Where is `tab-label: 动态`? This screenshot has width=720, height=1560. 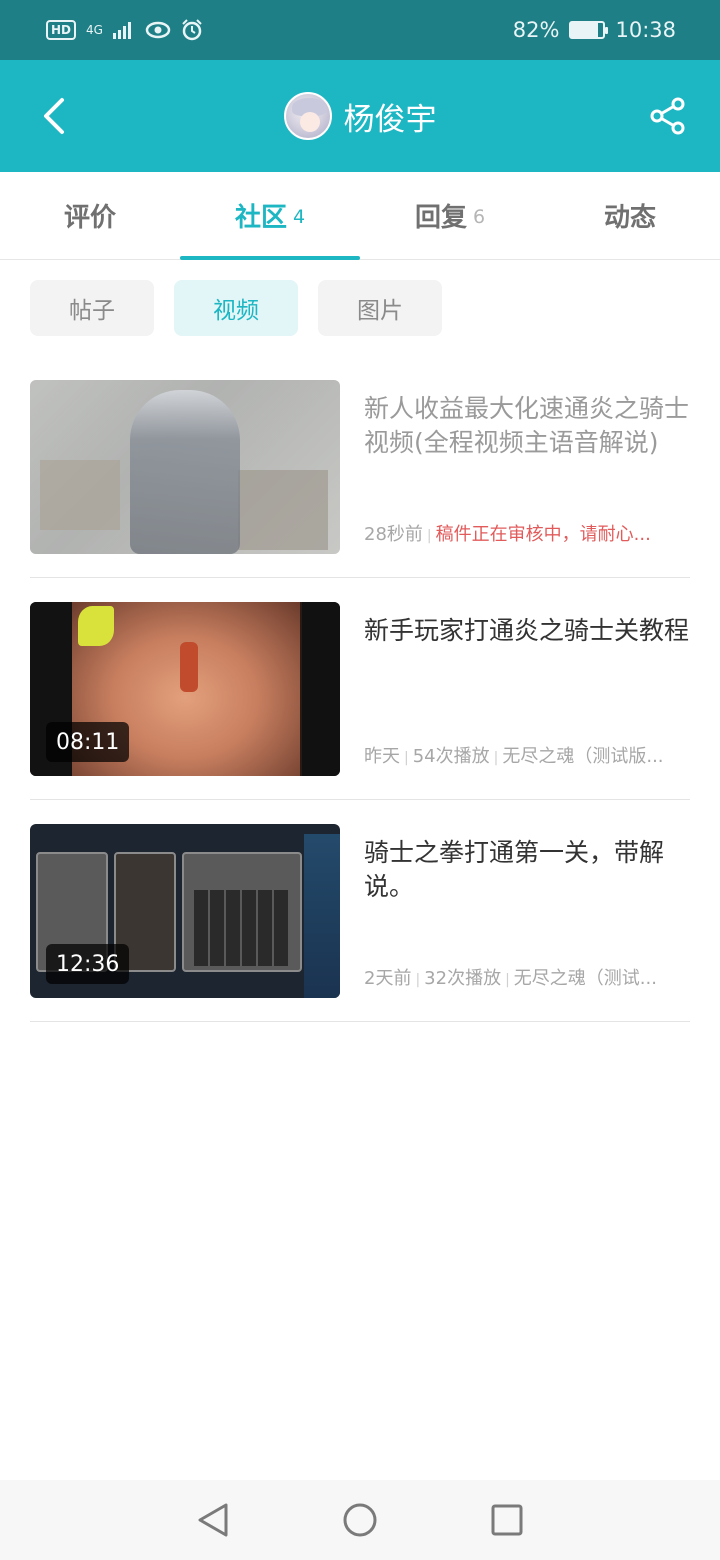 tab-label: 动态 is located at coordinates (629, 218).